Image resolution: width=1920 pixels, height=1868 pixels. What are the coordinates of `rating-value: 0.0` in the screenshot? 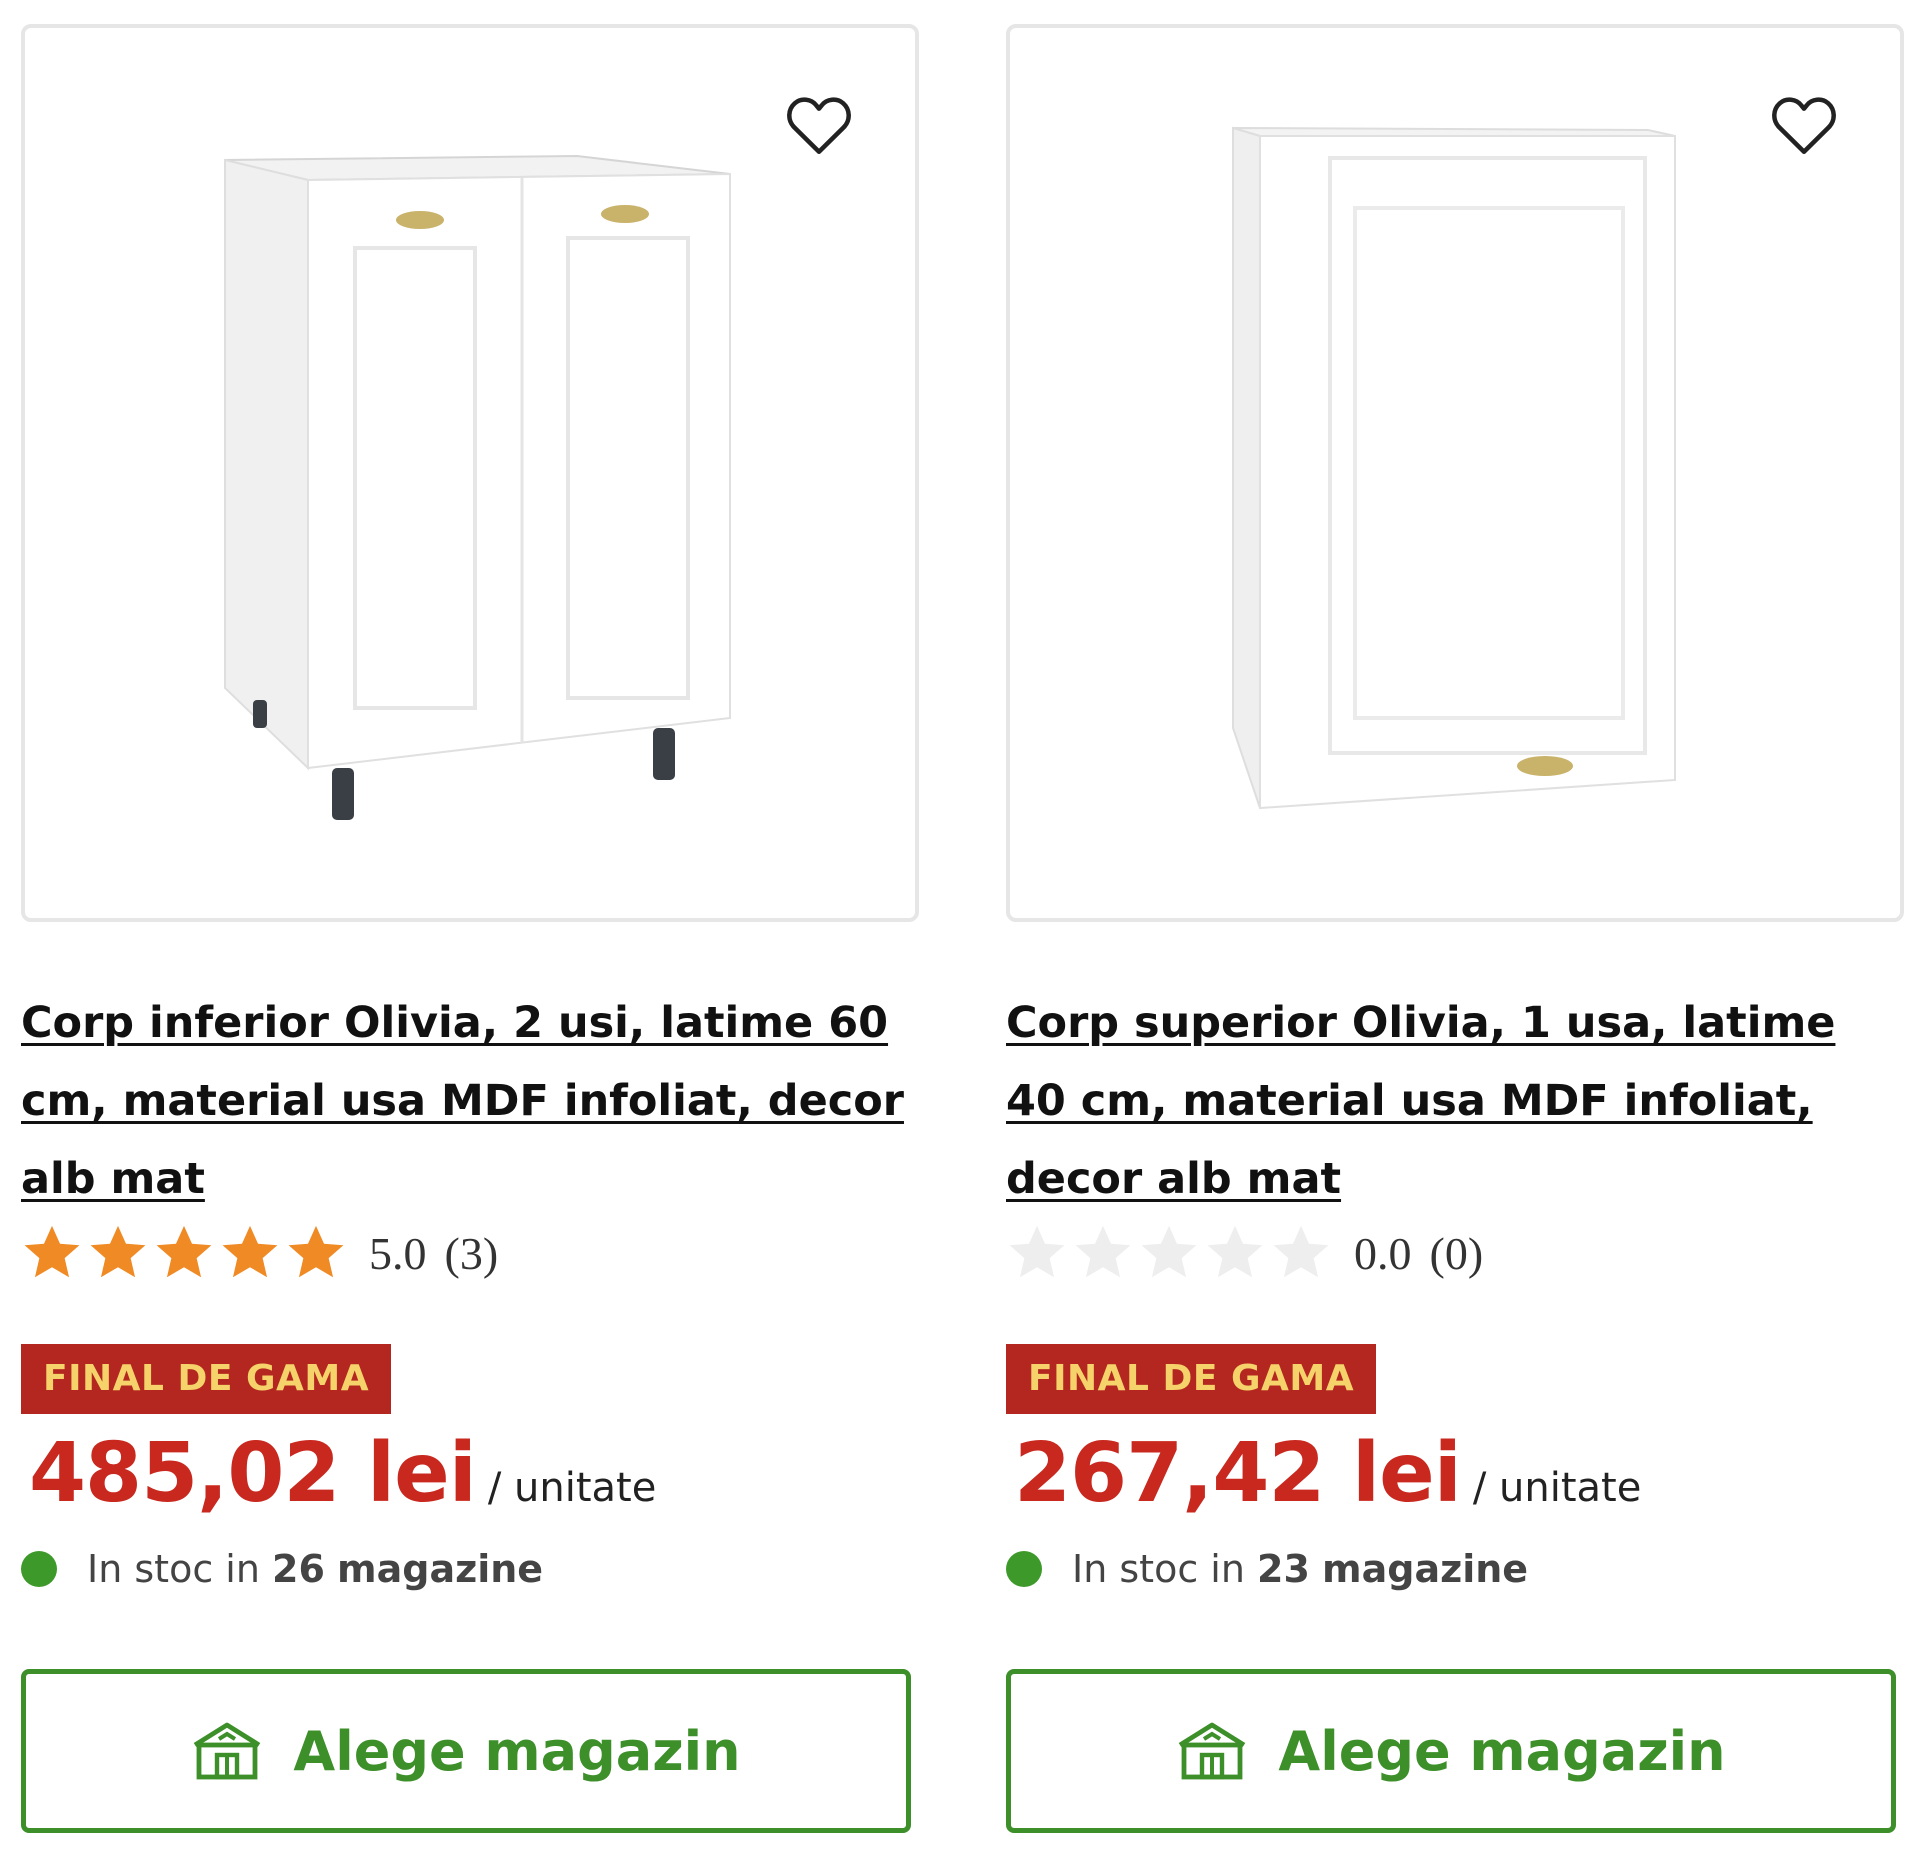 It's located at (1383, 1253).